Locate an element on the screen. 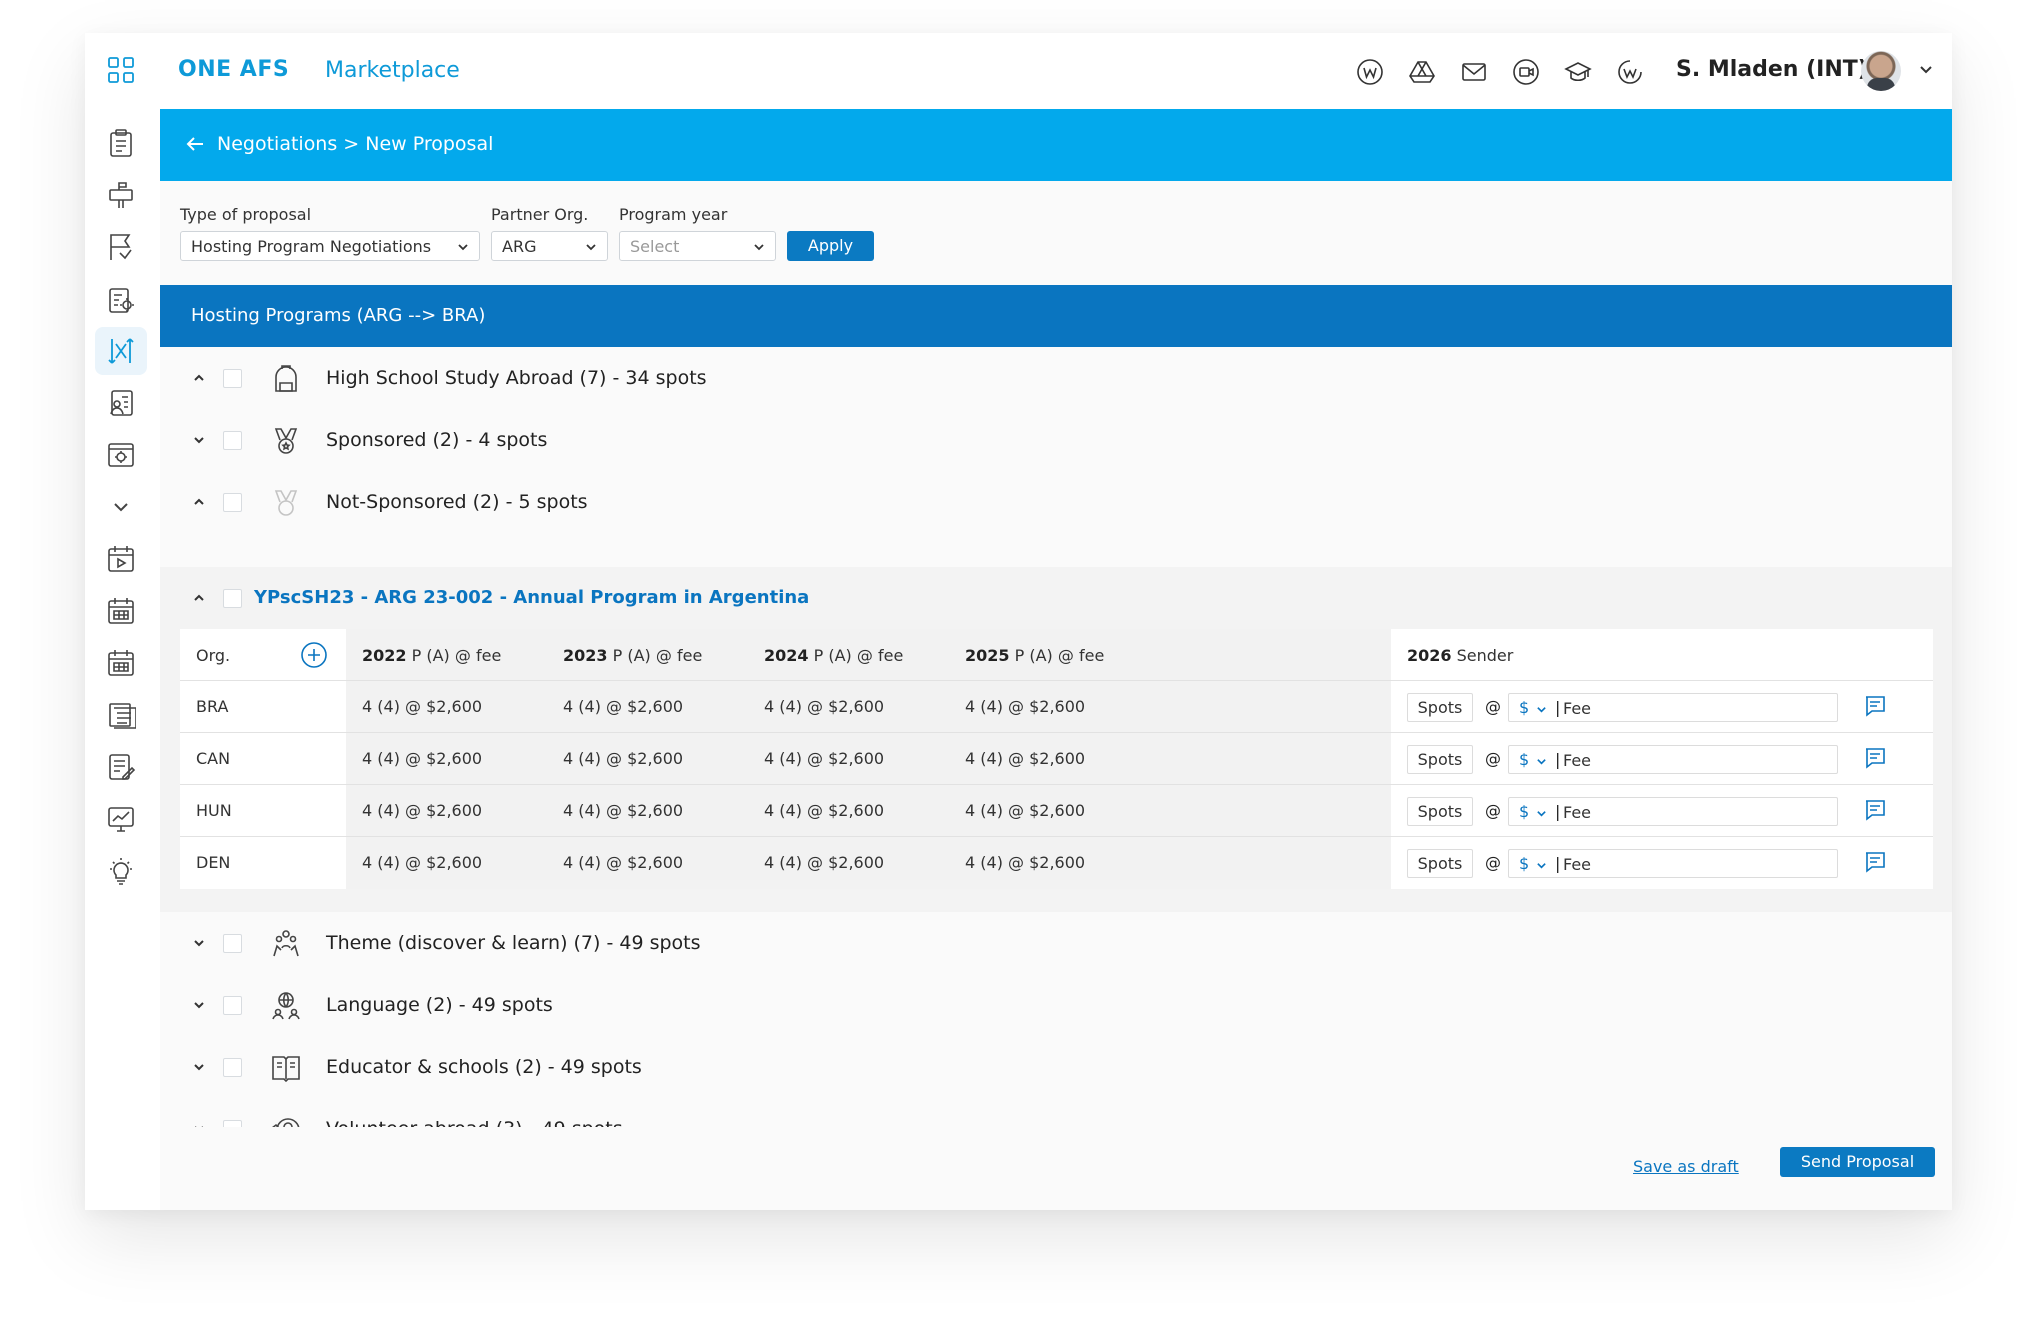 The height and width of the screenshot is (1335, 2028). settings-list-icon is located at coordinates (121, 299).